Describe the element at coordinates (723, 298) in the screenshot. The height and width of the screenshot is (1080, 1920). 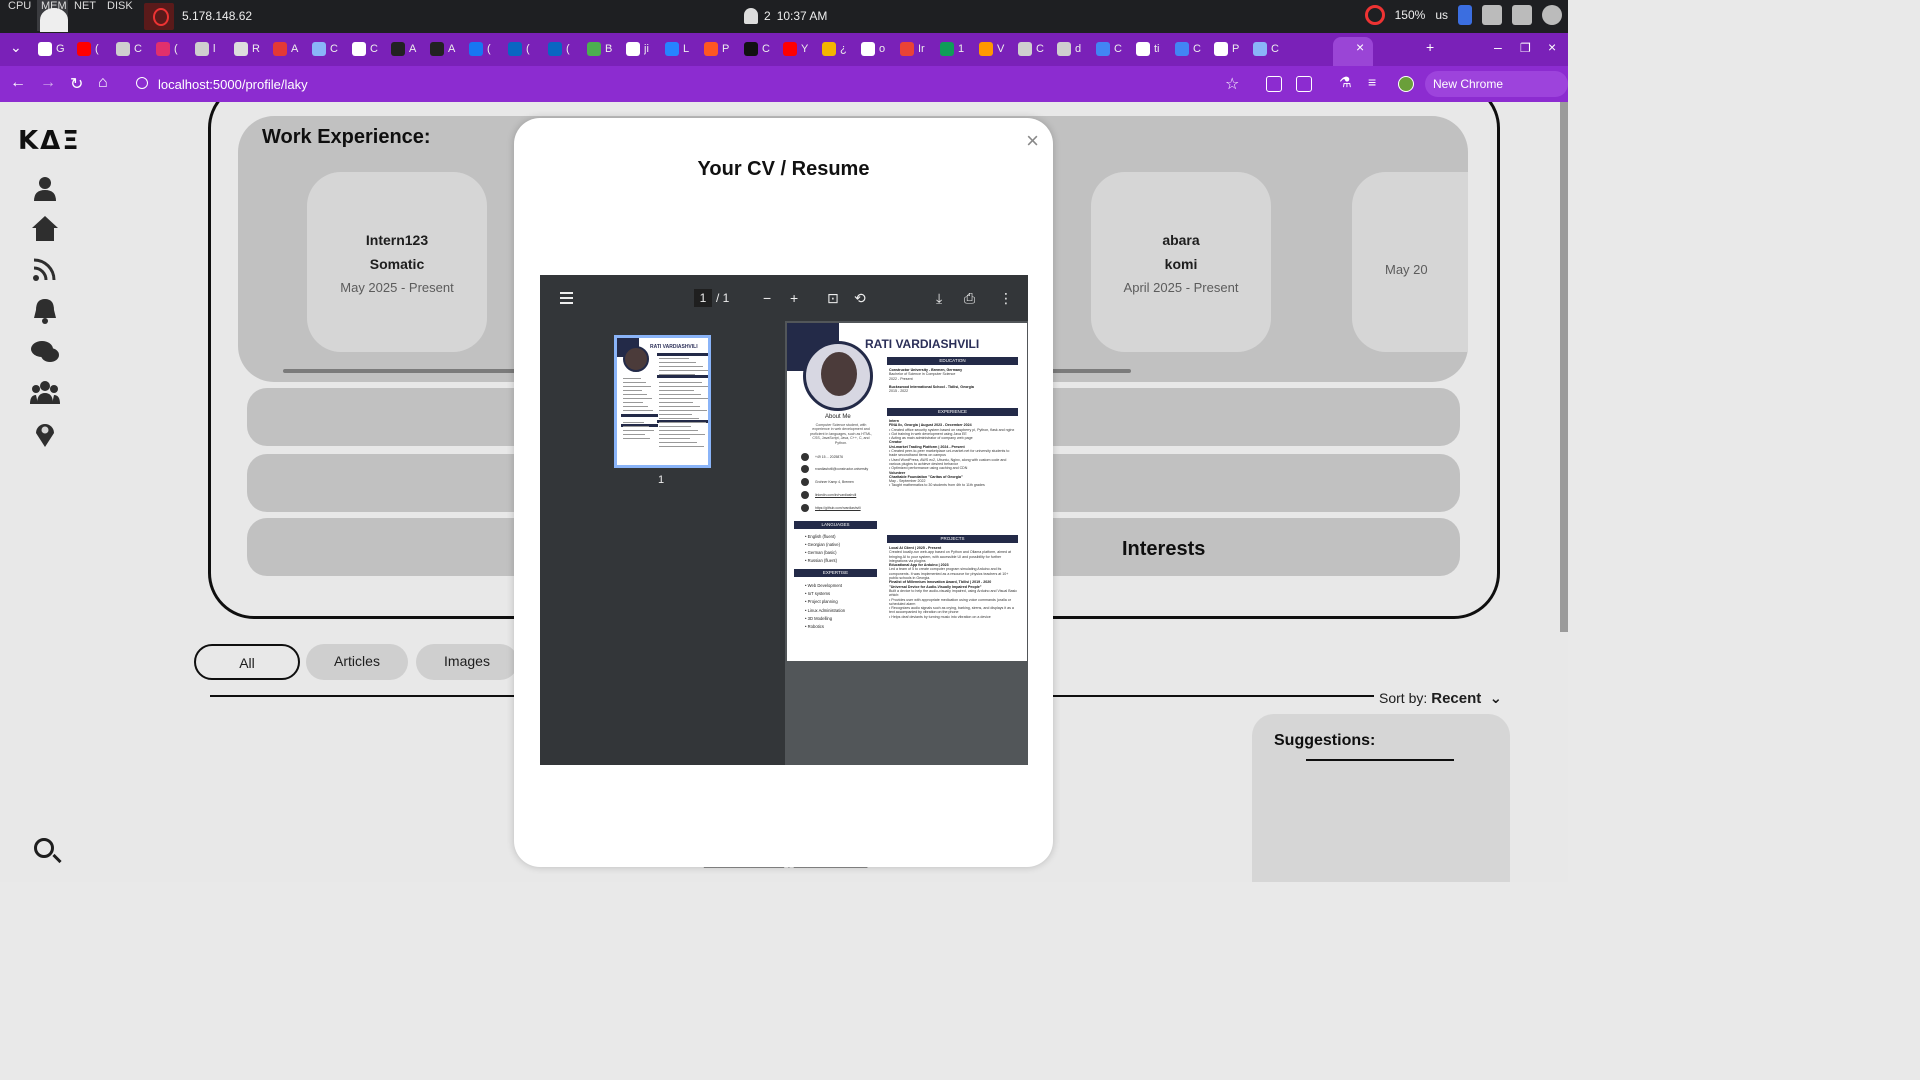
I see `page-total: / 1` at that location.